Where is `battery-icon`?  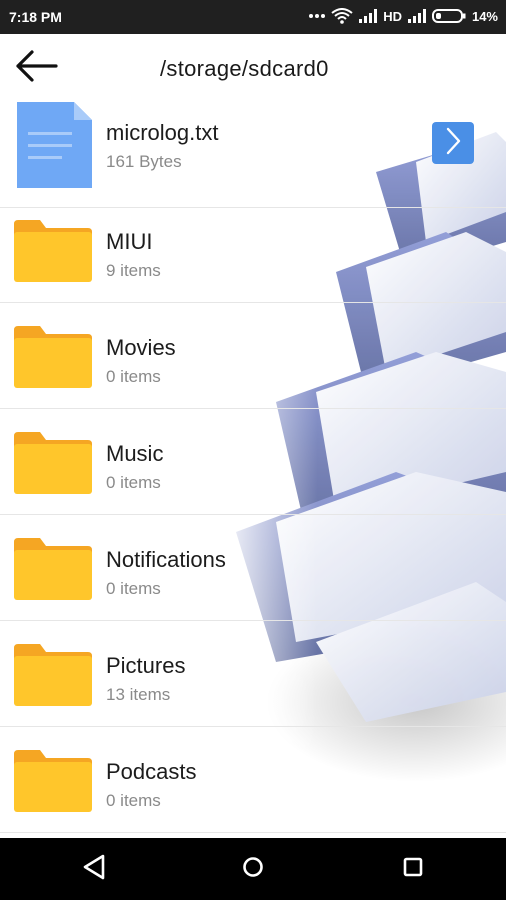 battery-icon is located at coordinates (448, 16).